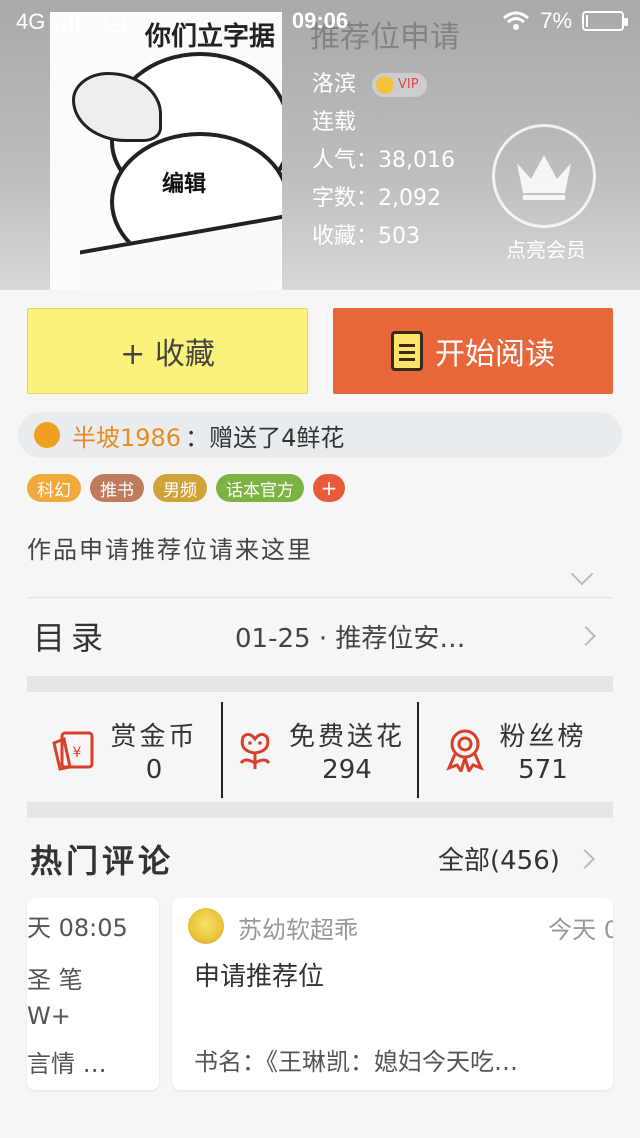 The width and height of the screenshot is (640, 1138). I want to click on wifi-icon, so click(516, 20).